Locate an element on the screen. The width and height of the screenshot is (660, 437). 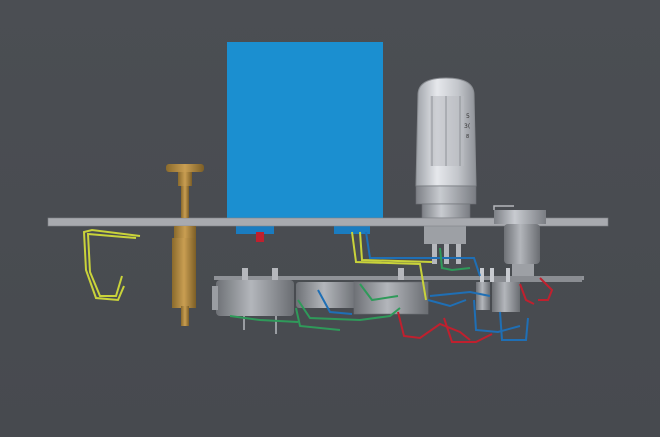
coupling-capacitor is located at coordinates (327, 295).